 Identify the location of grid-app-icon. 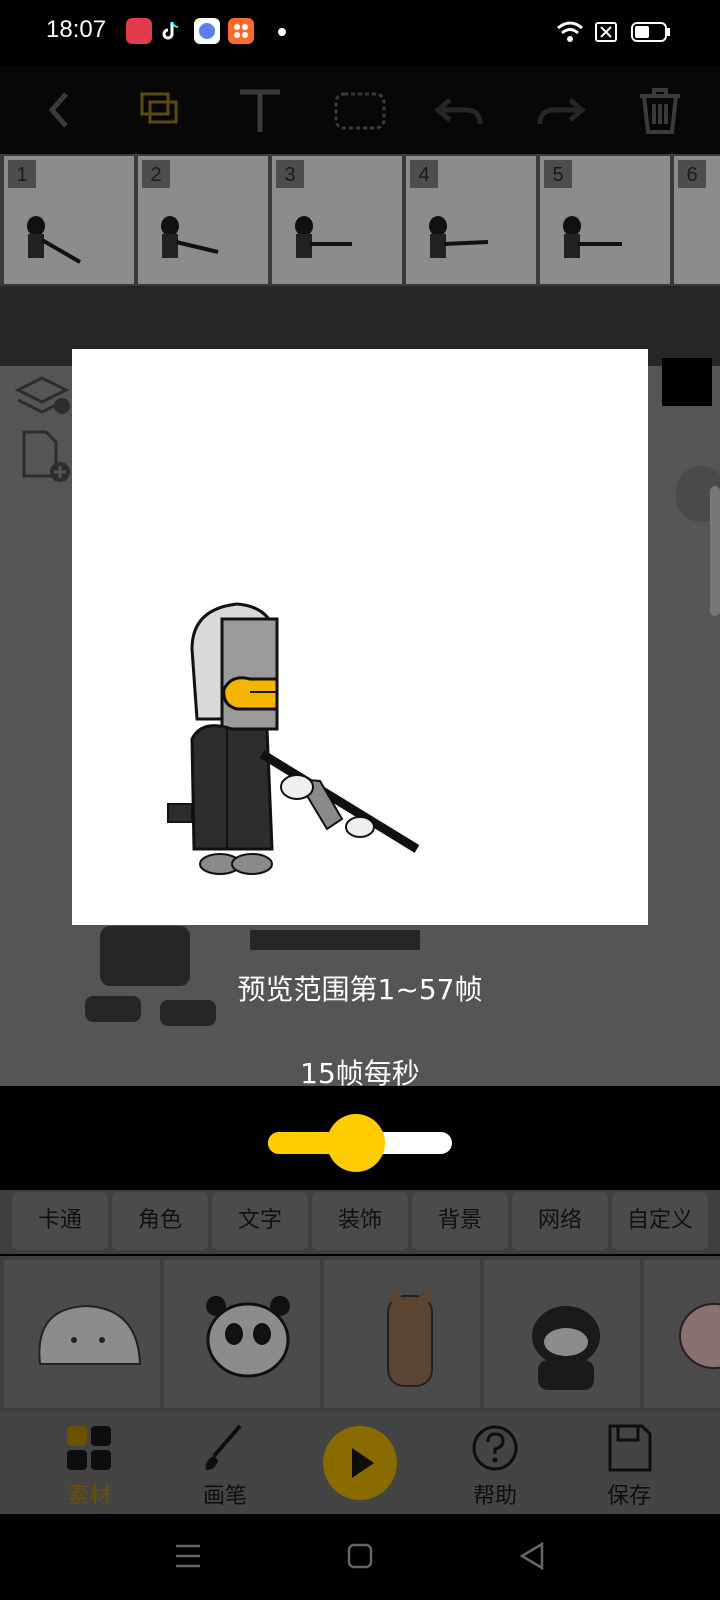
(241, 31).